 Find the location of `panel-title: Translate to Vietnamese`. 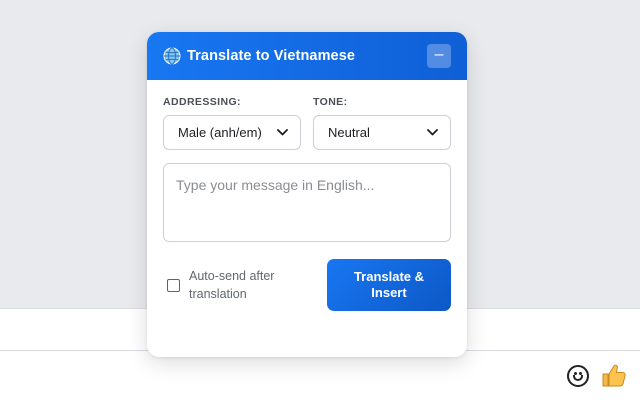

panel-title: Translate to Vietnamese is located at coordinates (271, 56).